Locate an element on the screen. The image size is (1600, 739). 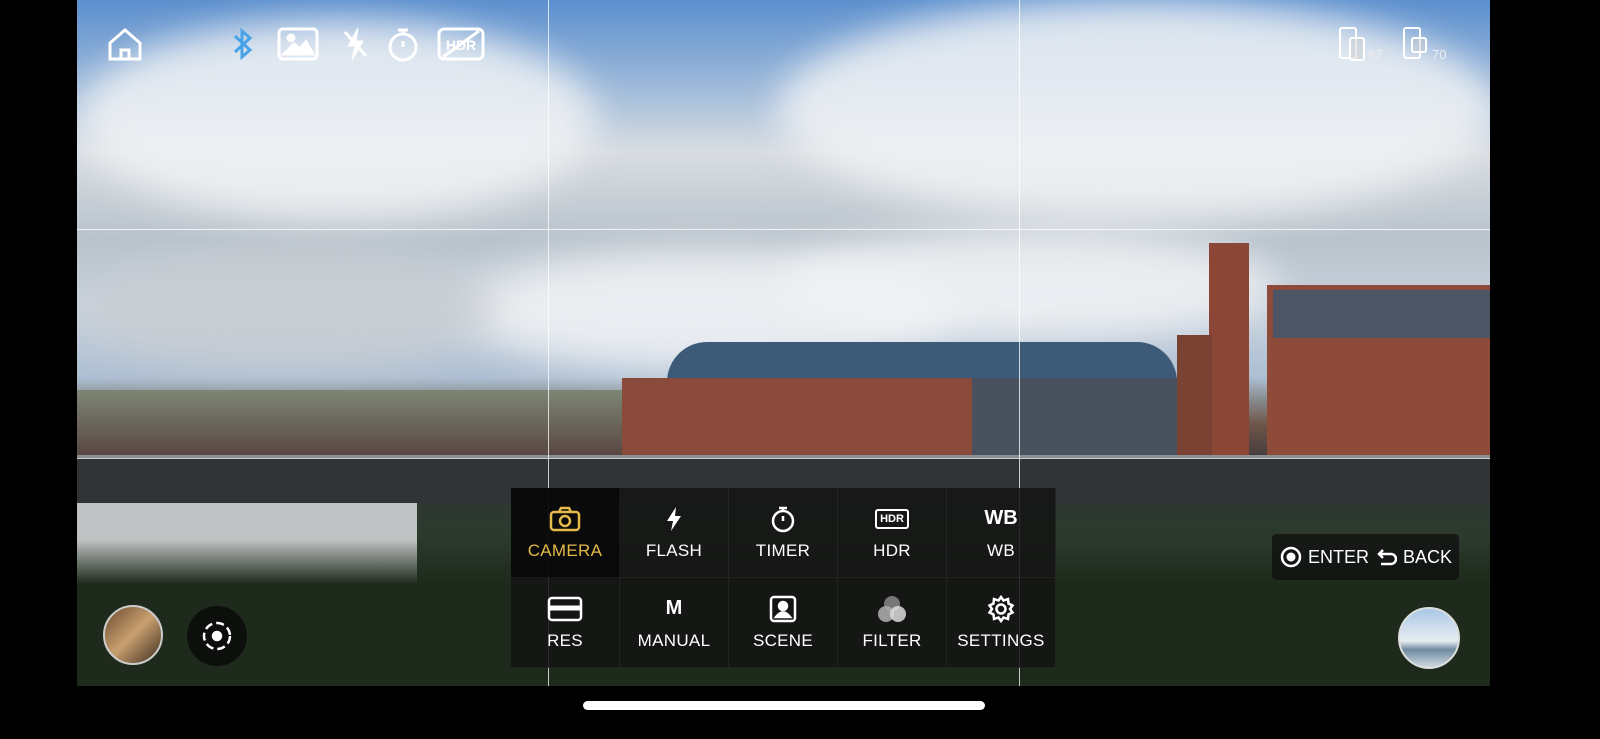
menu-item-manual: M MANUAL is located at coordinates (674, 623).